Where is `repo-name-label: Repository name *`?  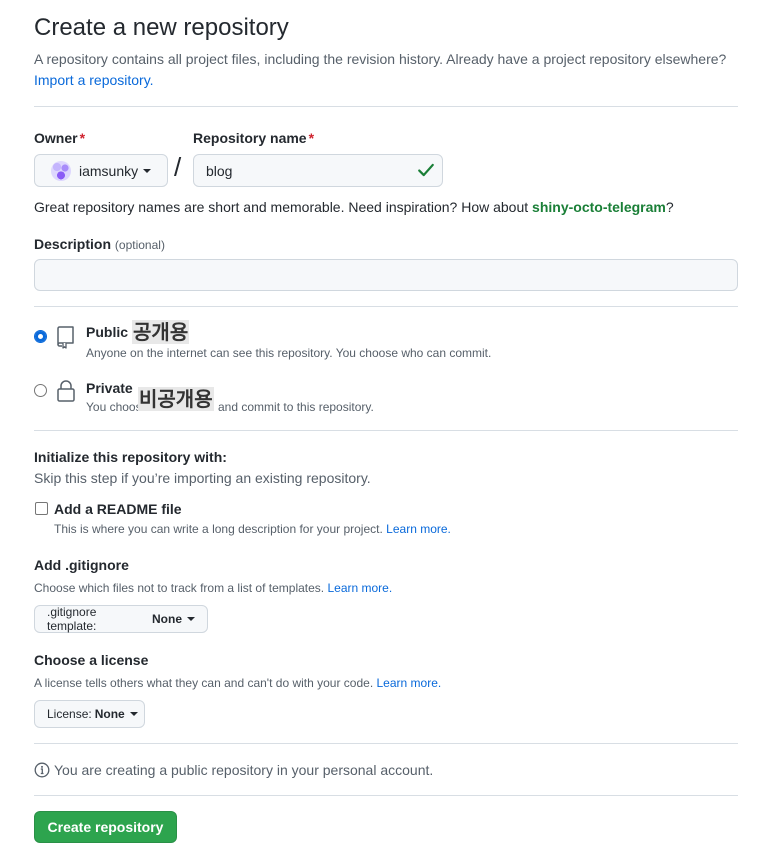 repo-name-label: Repository name * is located at coordinates (254, 138).